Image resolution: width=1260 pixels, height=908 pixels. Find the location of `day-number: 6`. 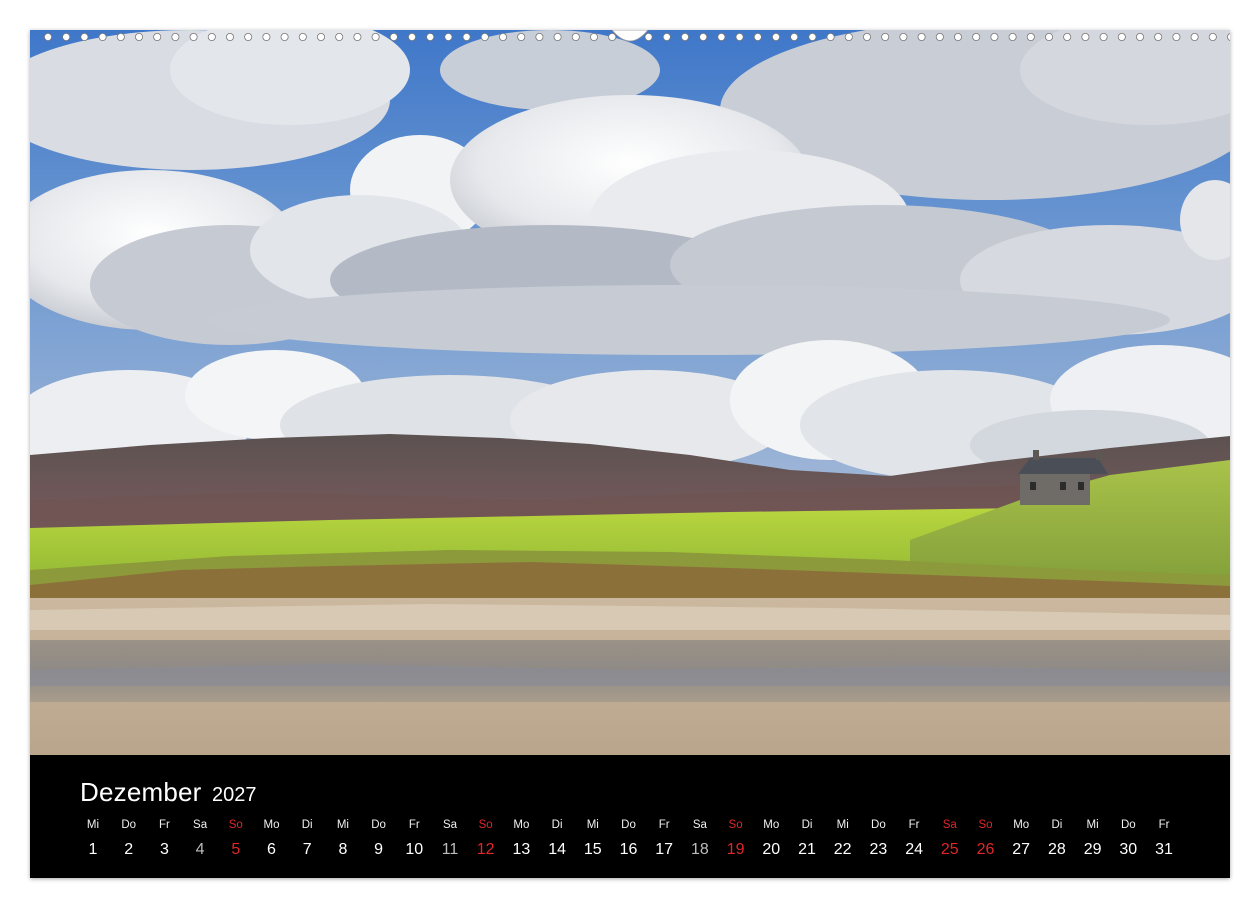

day-number: 6 is located at coordinates (271, 849).